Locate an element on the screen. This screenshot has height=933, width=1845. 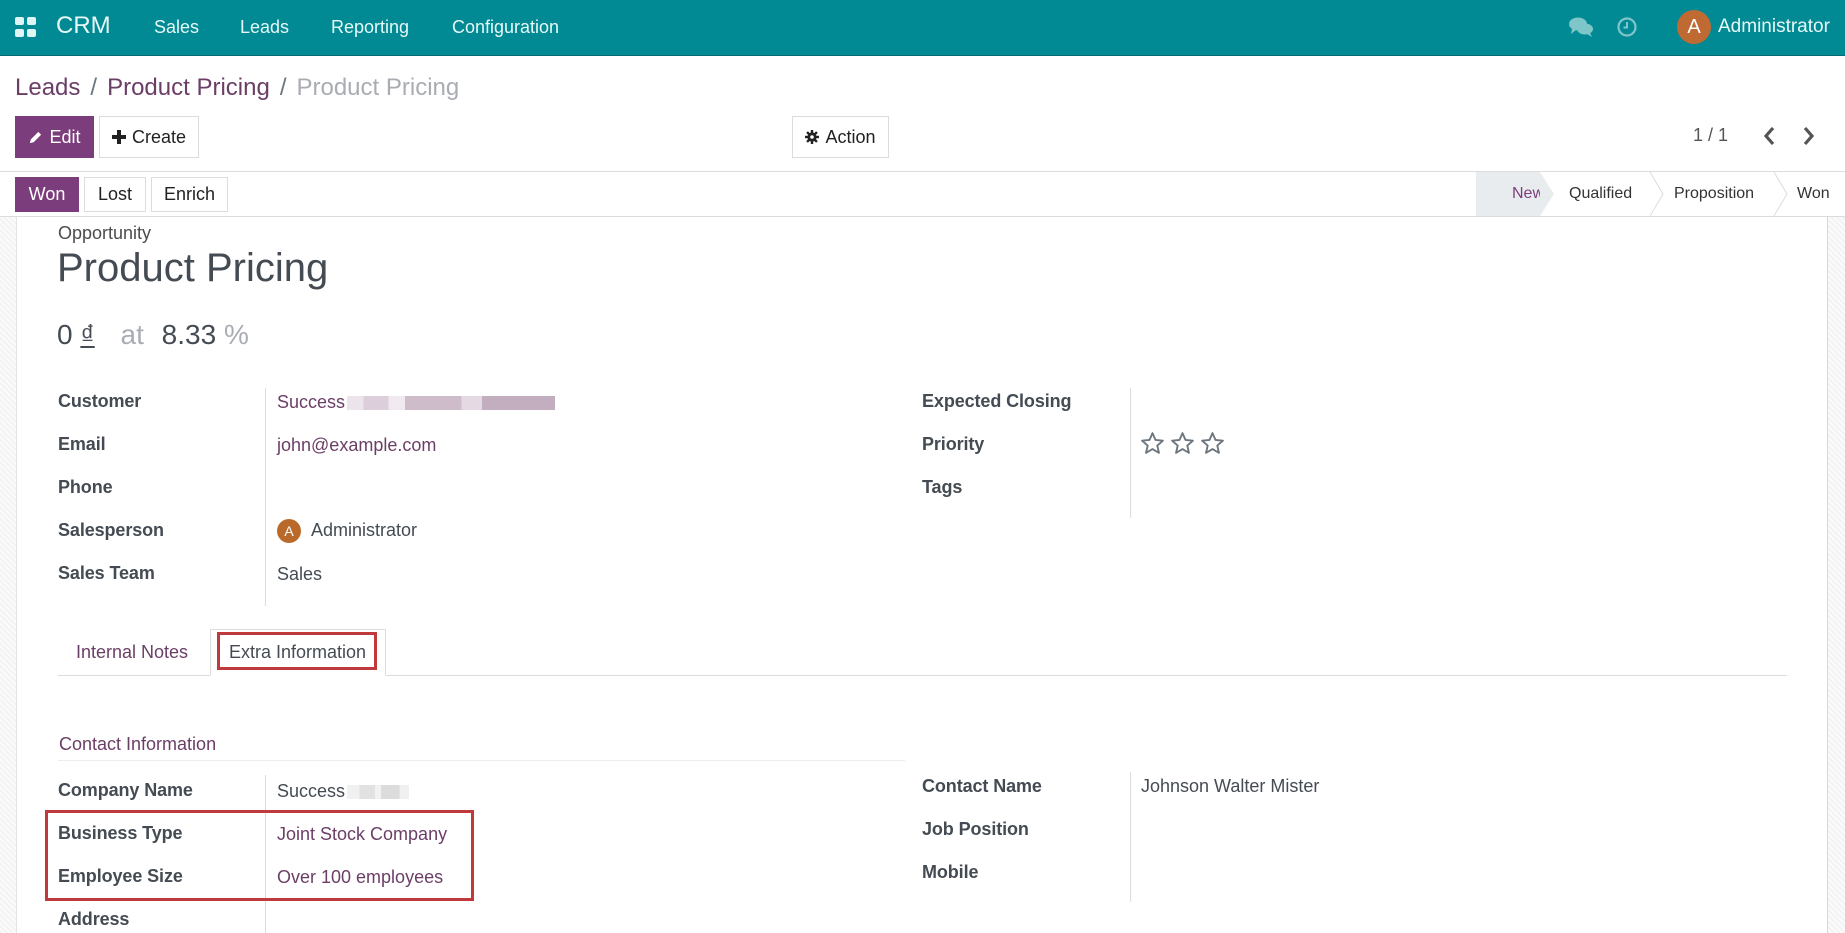
at-label: at is located at coordinates (132, 334).